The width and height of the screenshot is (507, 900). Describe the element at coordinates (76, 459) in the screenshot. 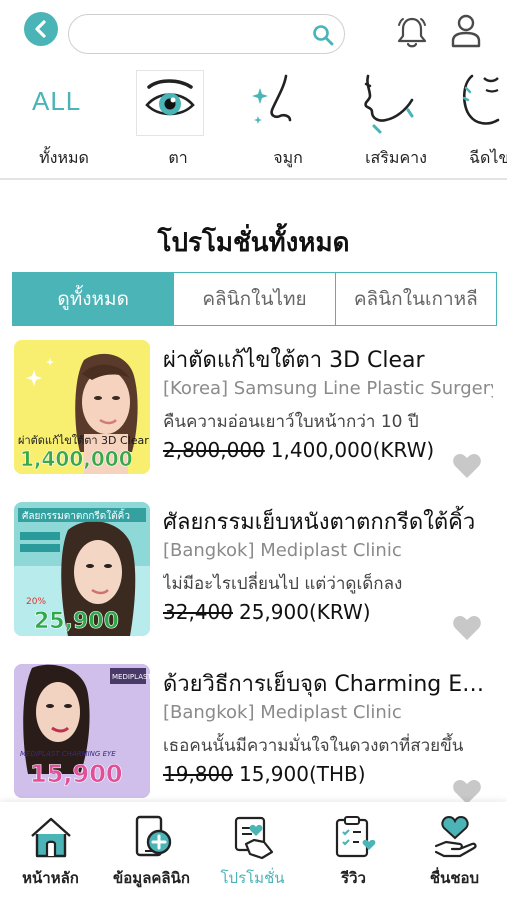

I see `thumbnail-price: 1,400,000` at that location.